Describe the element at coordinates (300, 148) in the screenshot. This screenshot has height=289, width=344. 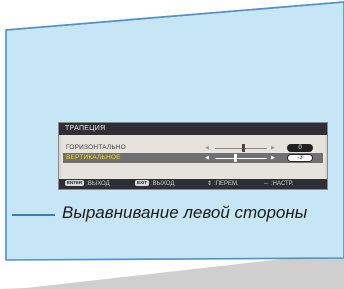
I see `horizontal-value: 0` at that location.